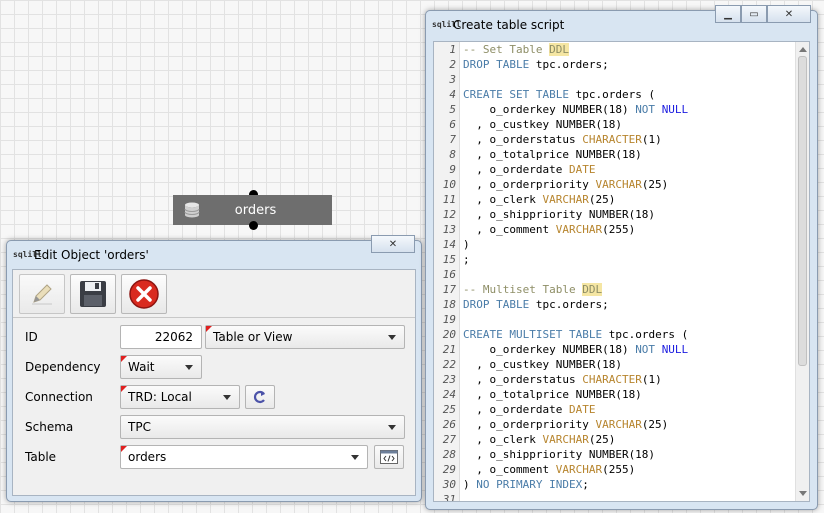 Image resolution: width=824 pixels, height=513 pixels. I want to click on code-line: 15;, so click(614, 259).